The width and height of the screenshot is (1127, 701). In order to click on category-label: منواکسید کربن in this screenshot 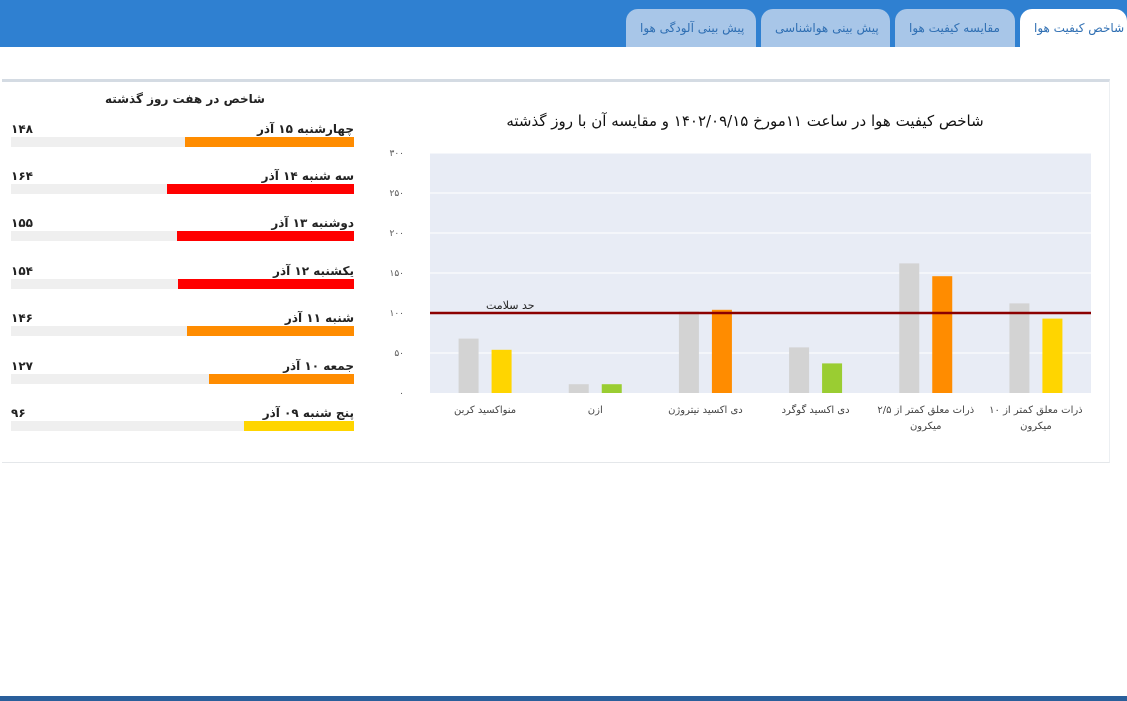, I will do `click(485, 410)`.